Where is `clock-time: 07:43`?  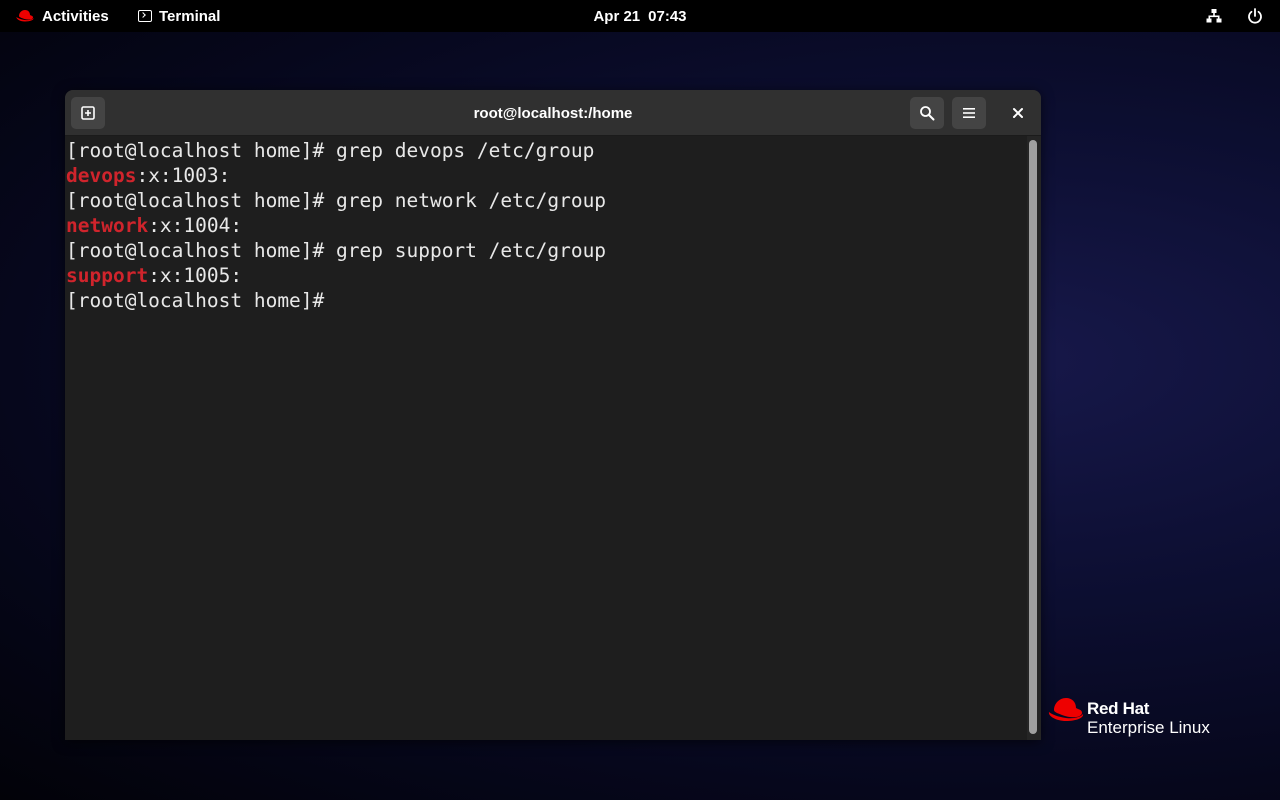 clock-time: 07:43 is located at coordinates (667, 16).